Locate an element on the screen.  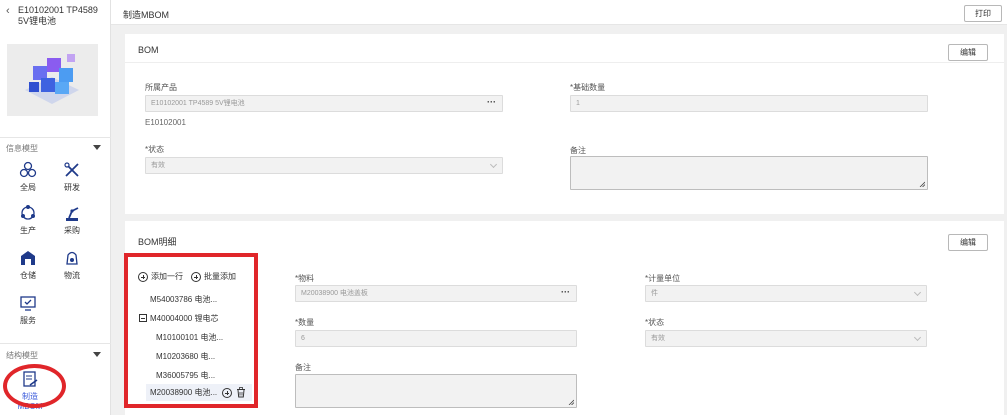
sidebar-item-service: 服务 is located at coordinates (28, 310).